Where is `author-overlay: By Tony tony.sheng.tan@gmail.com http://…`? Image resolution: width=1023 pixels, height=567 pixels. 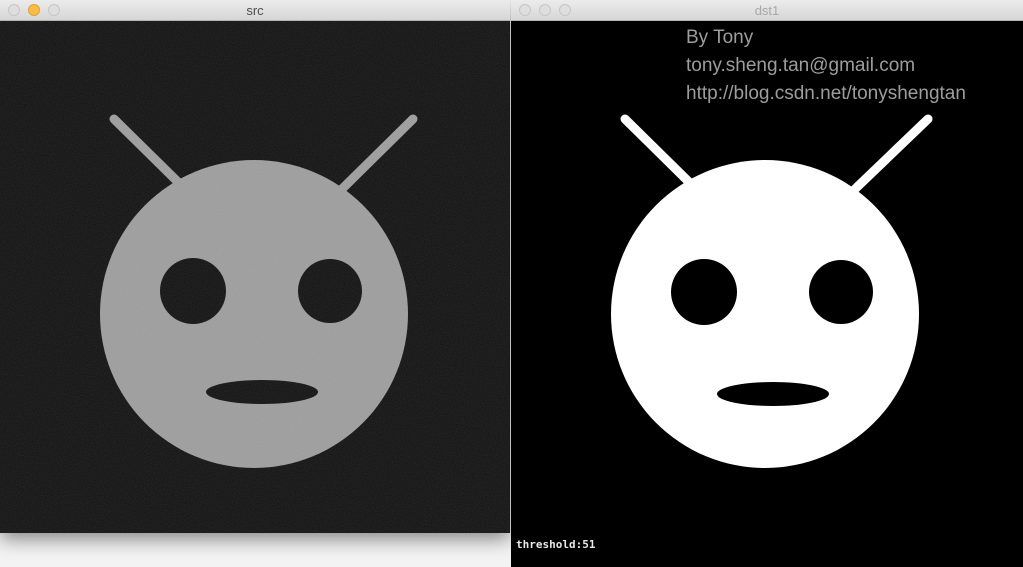 author-overlay: By Tony tony.sheng.tan@gmail.com http://… is located at coordinates (826, 66).